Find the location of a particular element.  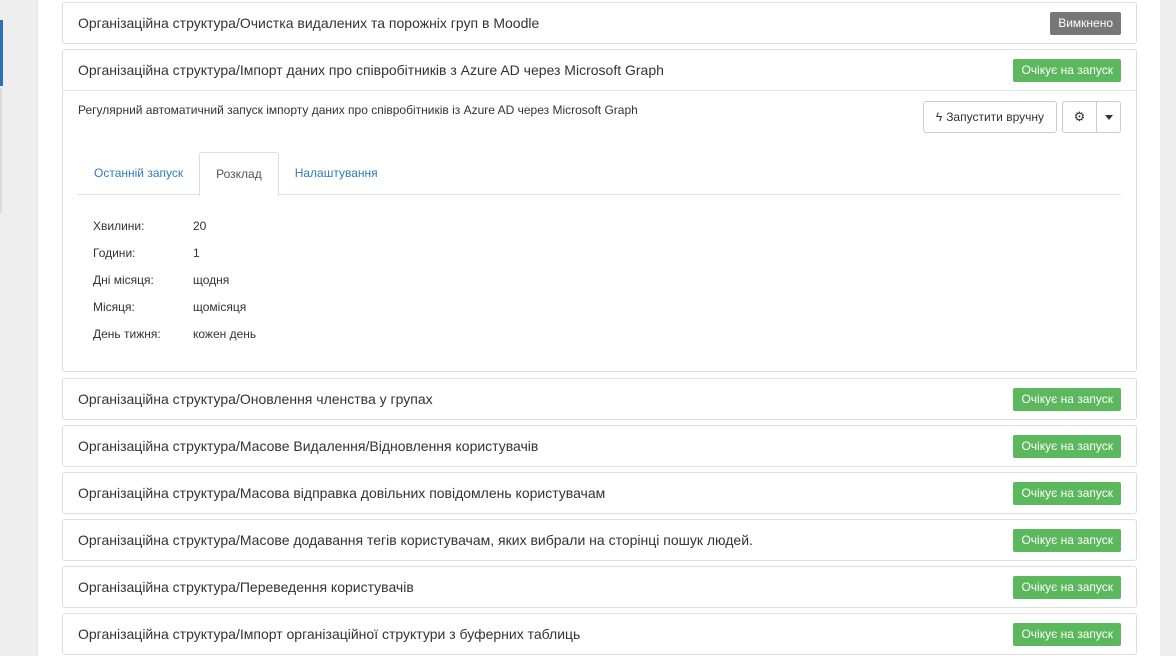

right-gutter is located at coordinates (1168, 328).